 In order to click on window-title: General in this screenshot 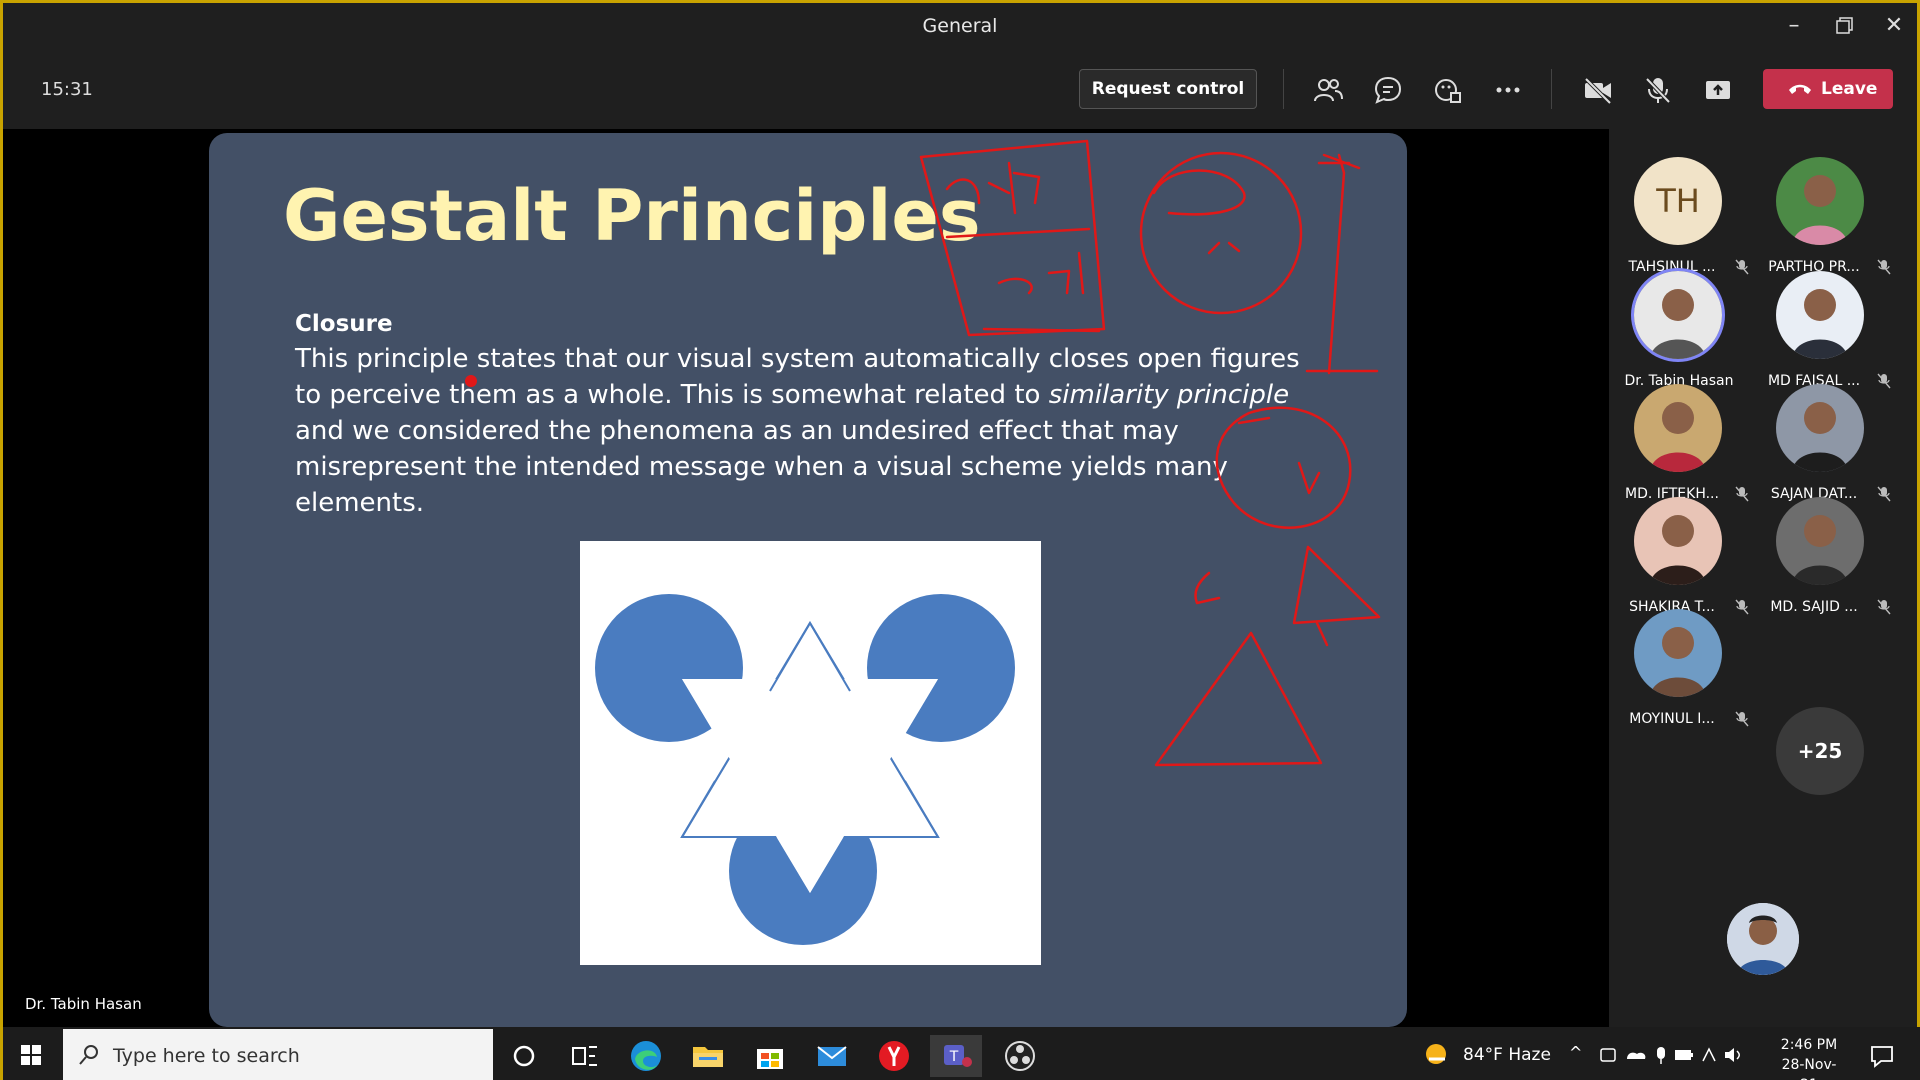, I will do `click(960, 26)`.